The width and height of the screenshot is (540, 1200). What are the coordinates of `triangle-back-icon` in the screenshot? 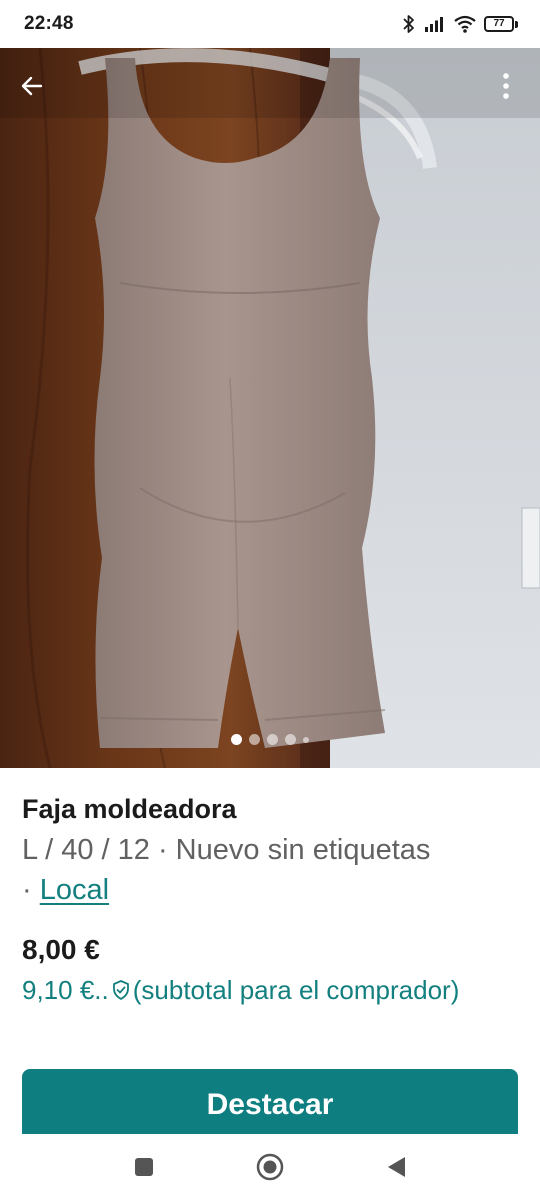 It's located at (396, 1167).